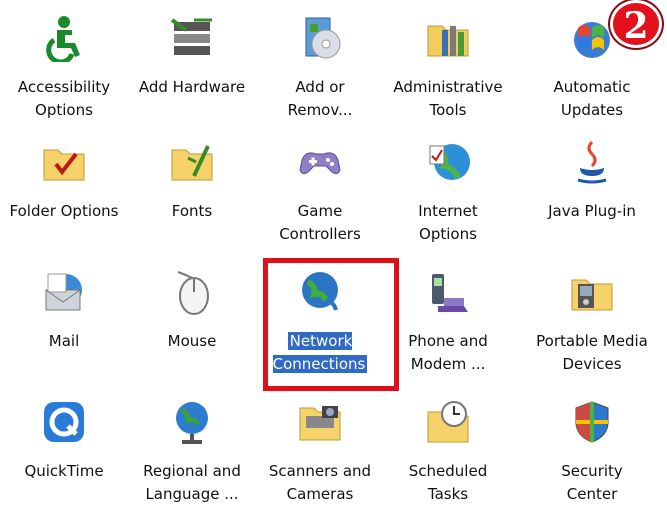  Describe the element at coordinates (331, 324) in the screenshot. I see `highlight-box` at that location.